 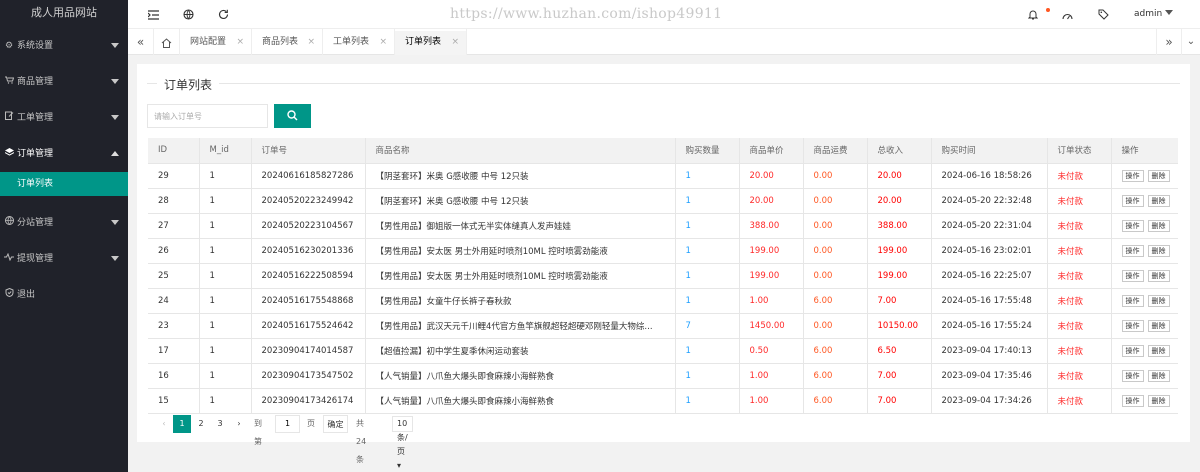 I want to click on tab-label: 订单列表, so click(x=423, y=42).